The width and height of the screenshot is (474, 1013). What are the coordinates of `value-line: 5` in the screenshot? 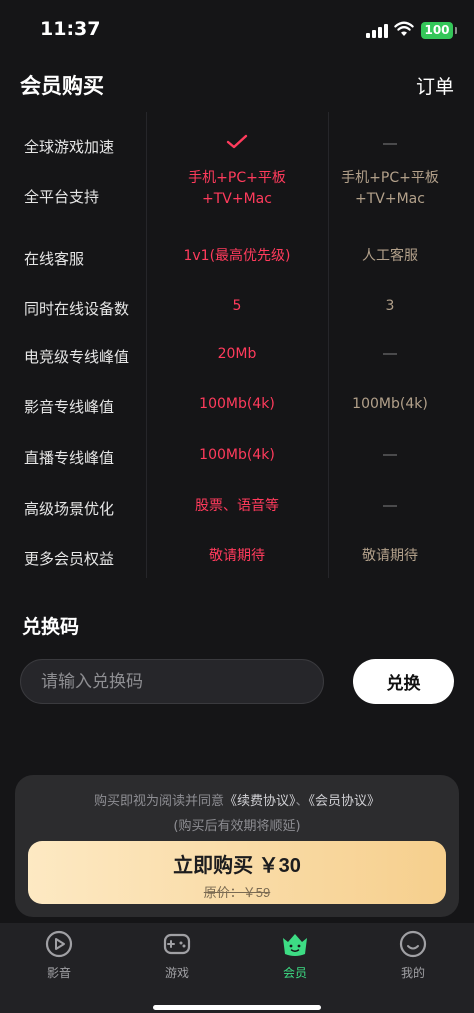 It's located at (237, 306).